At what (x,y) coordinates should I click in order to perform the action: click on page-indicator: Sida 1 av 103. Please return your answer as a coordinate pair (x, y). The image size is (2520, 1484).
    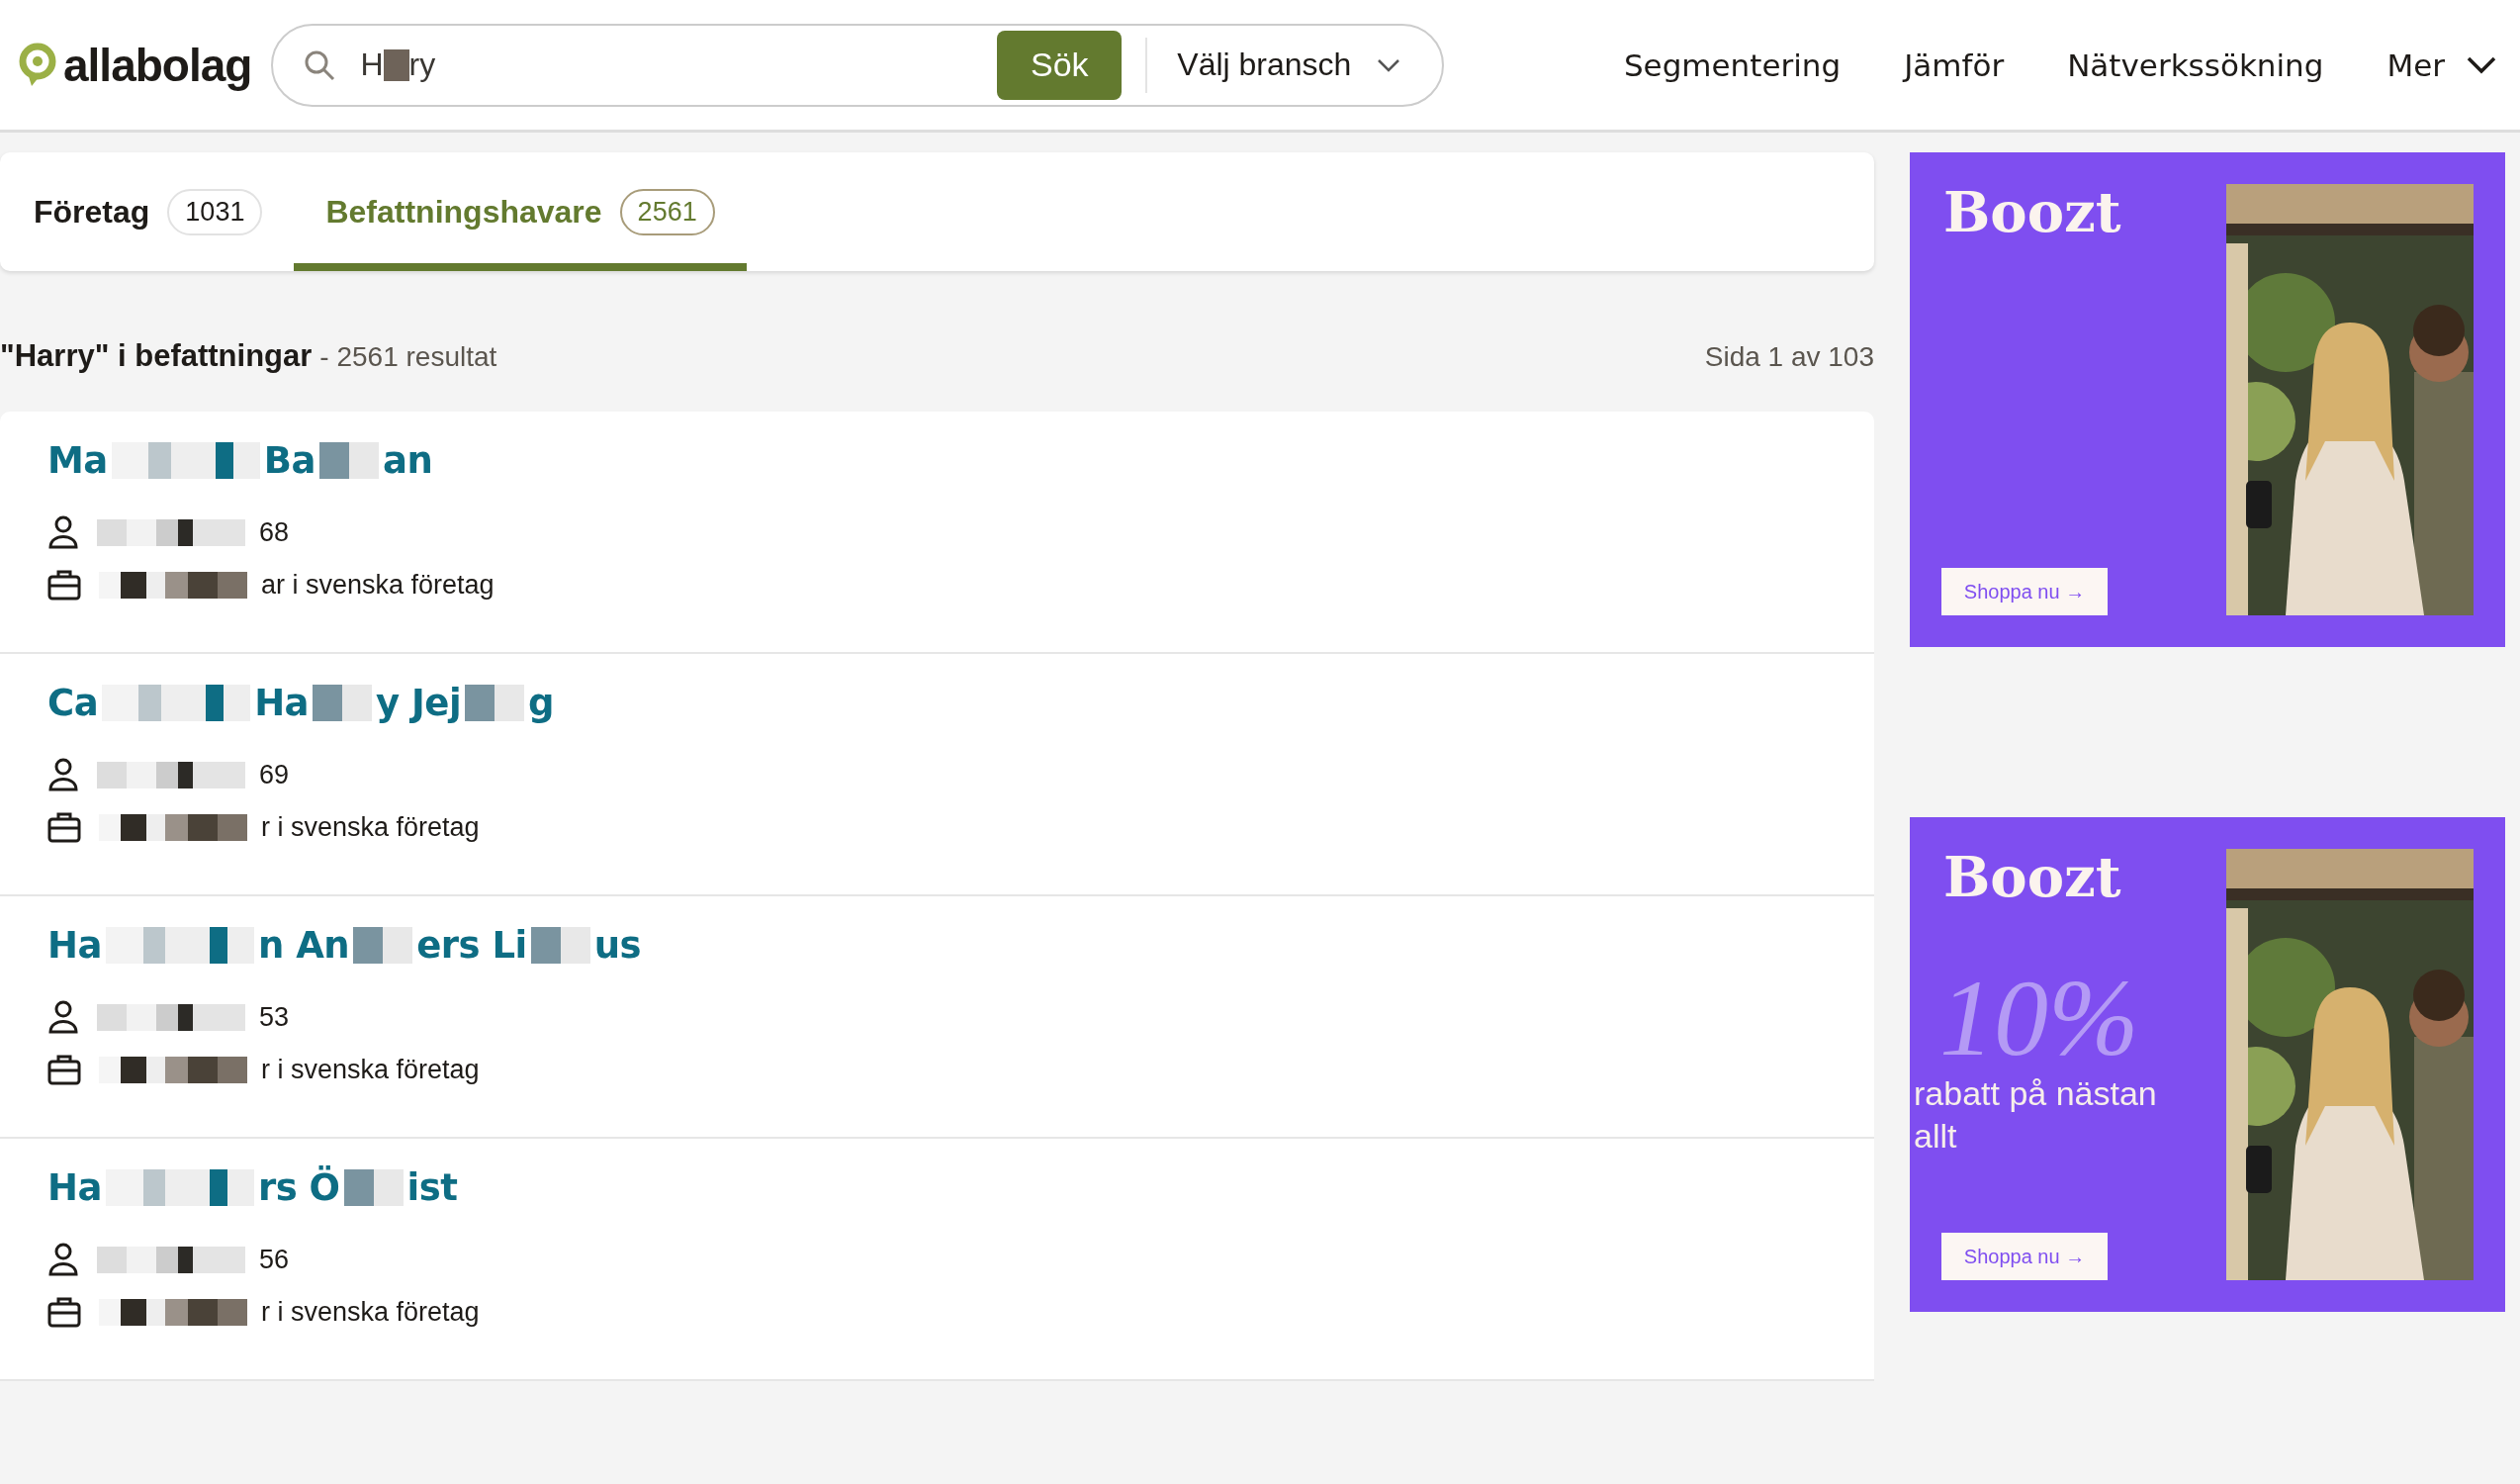
    Looking at the image, I should click on (1789, 357).